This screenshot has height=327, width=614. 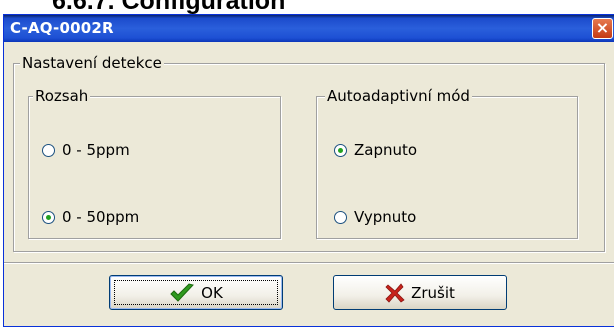 I want to click on title-bar: C-AQ-0002R ×, so click(x=309, y=28).